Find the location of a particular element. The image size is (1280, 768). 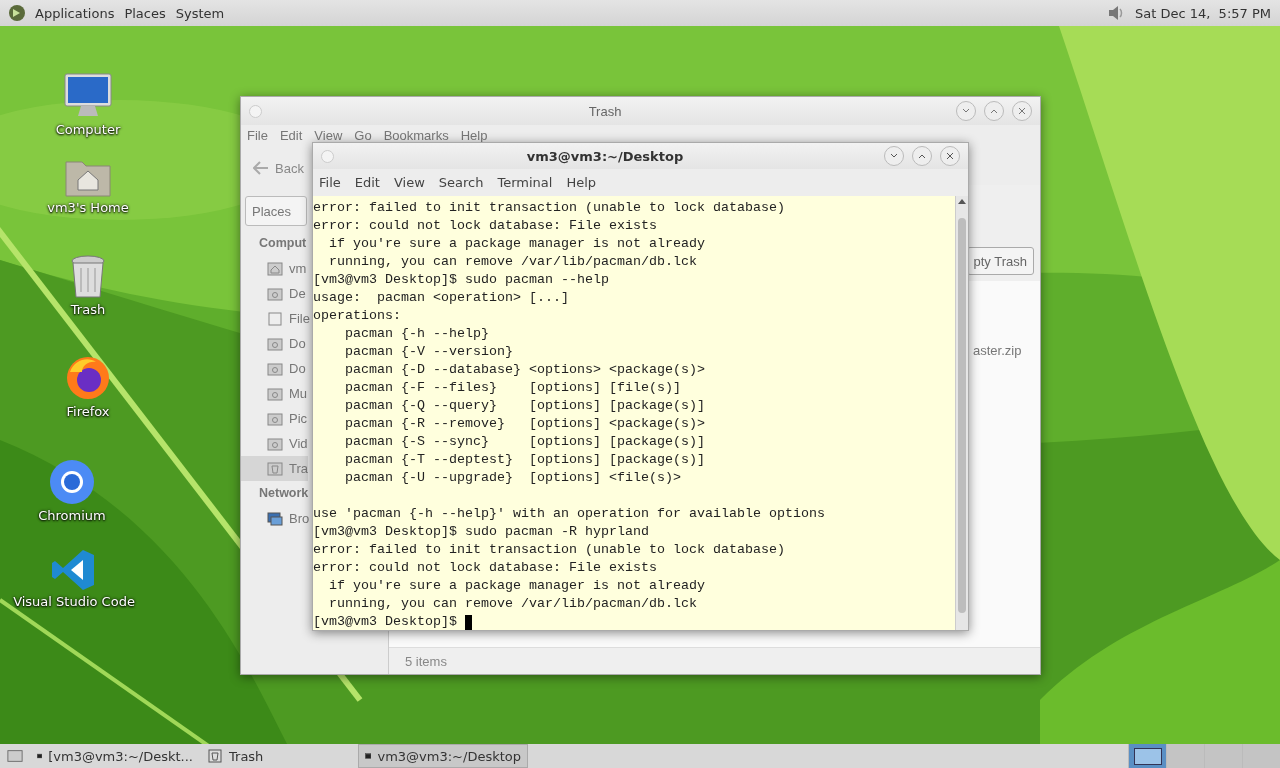

sidebar-item: De is located at coordinates (273, 293).